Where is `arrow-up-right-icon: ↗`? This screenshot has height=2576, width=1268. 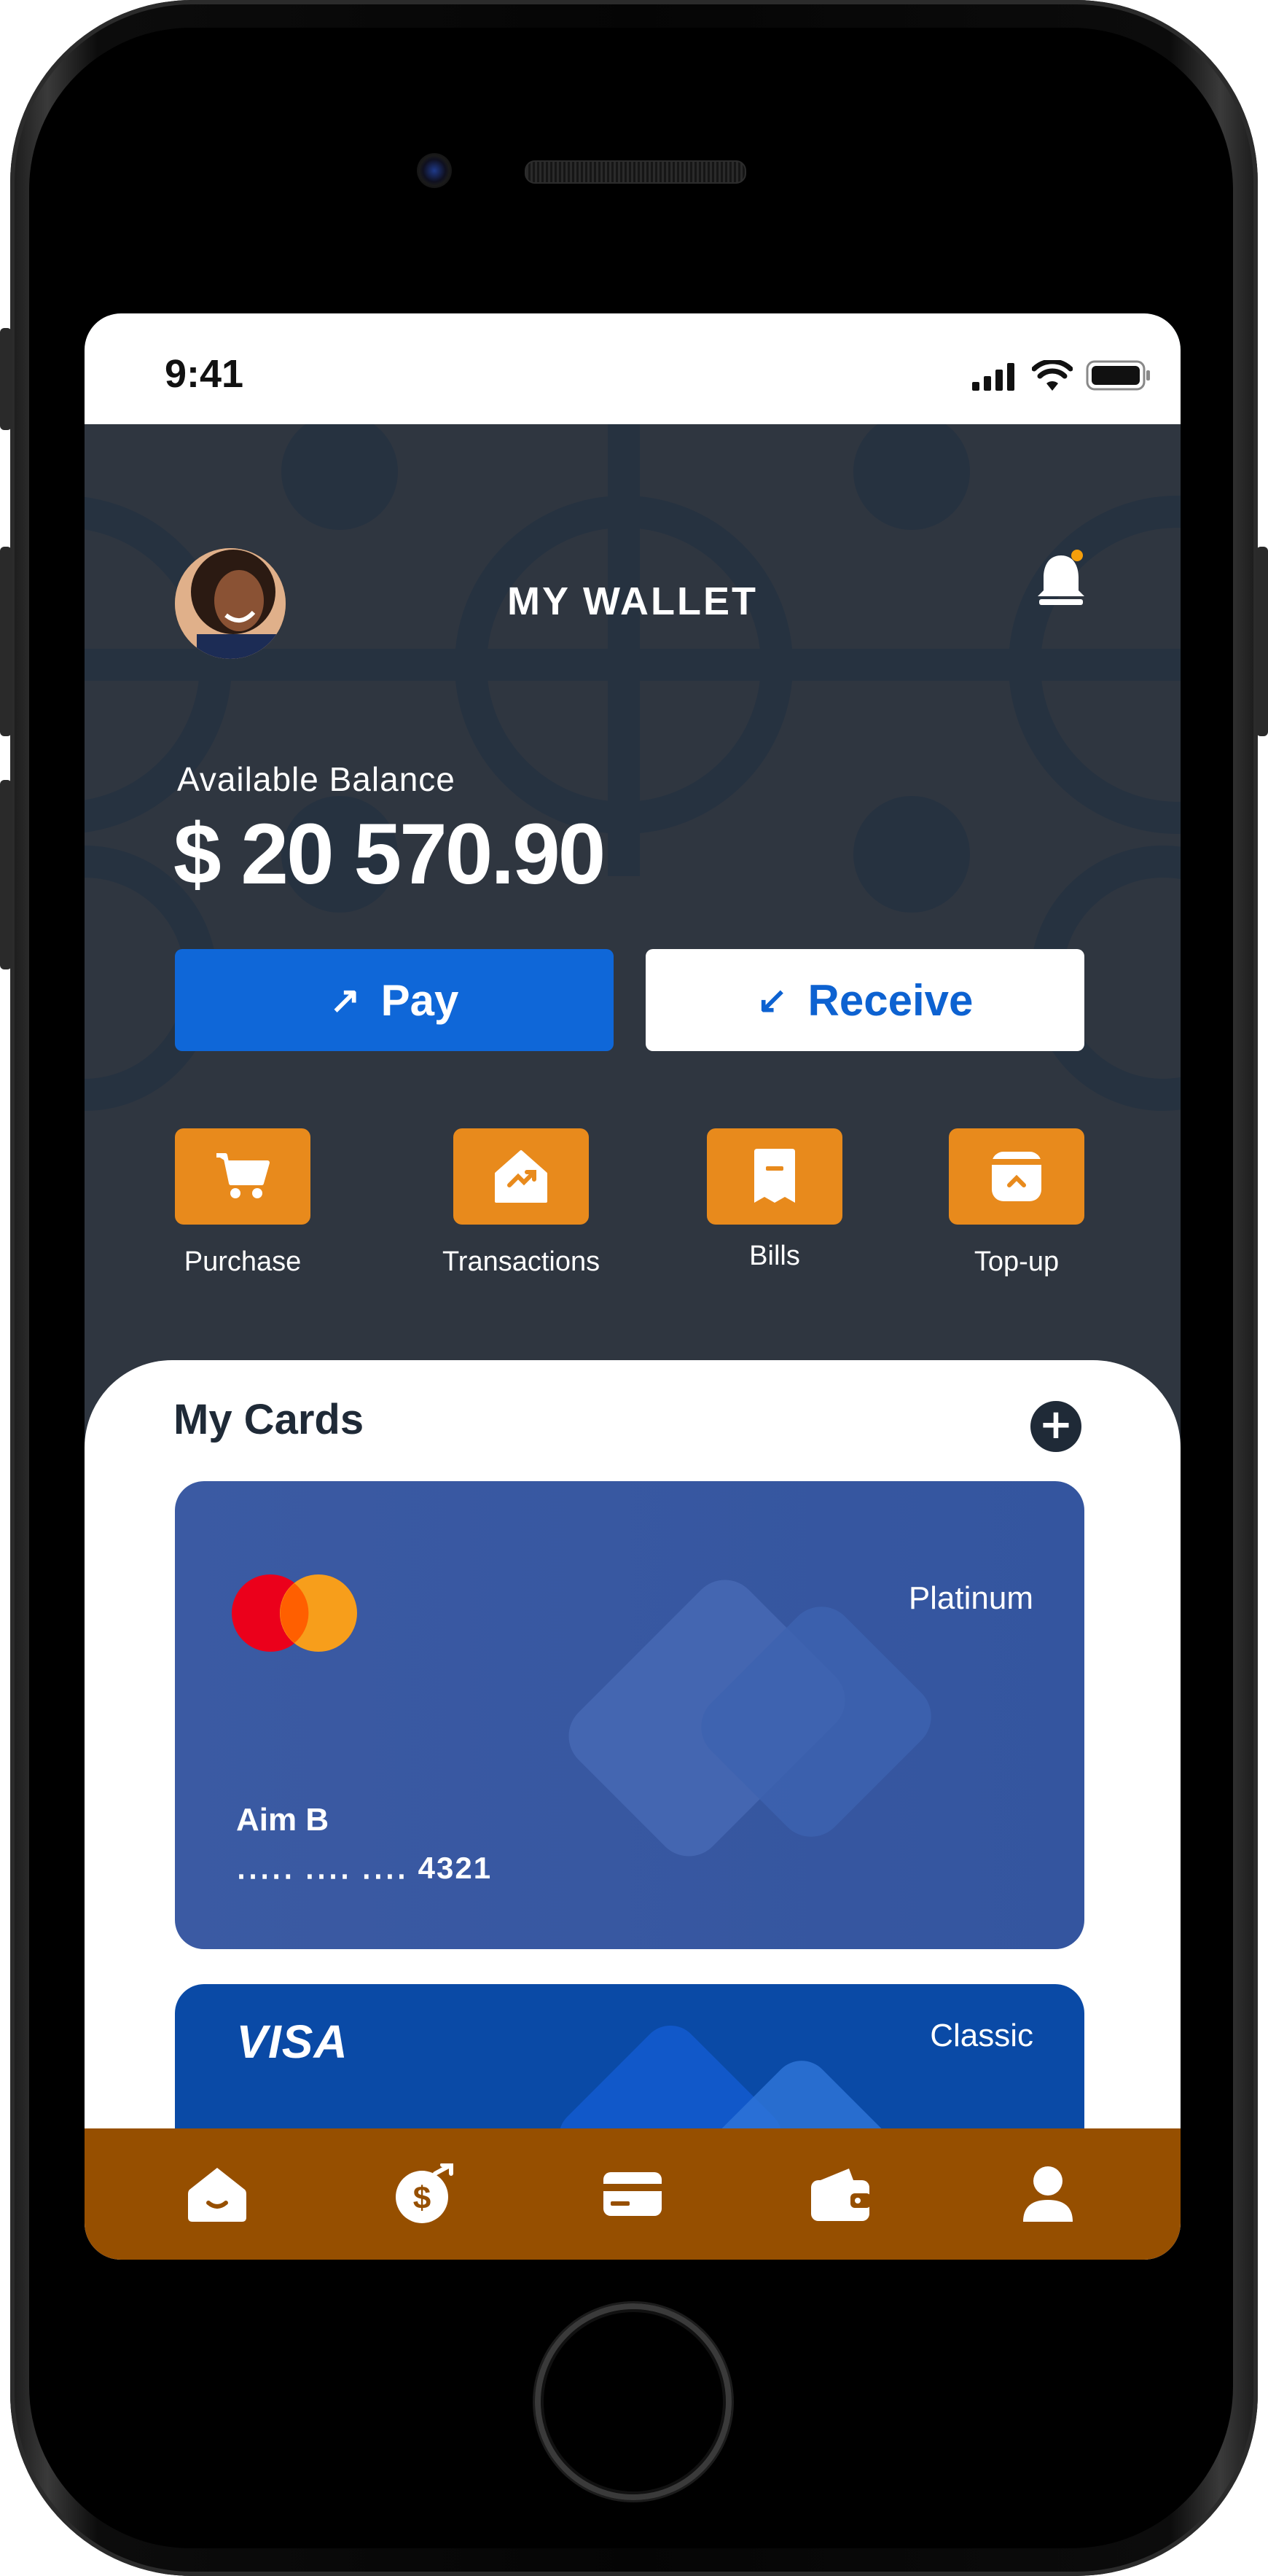 arrow-up-right-icon: ↗ is located at coordinates (345, 1000).